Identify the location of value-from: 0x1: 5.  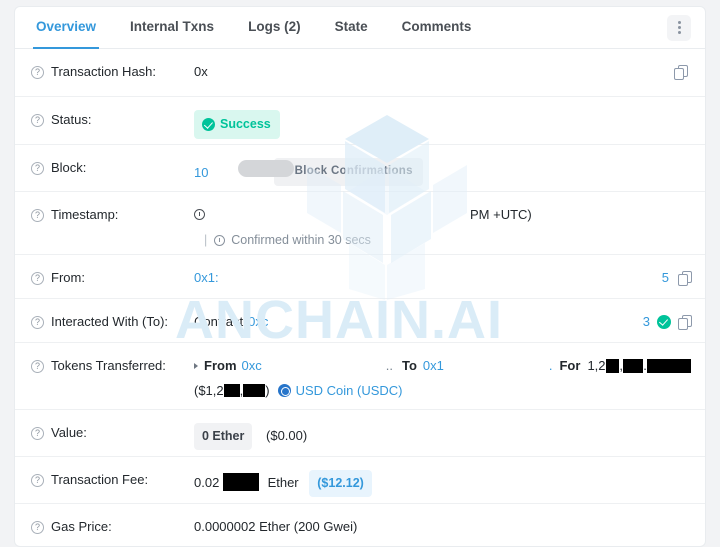
(443, 271).